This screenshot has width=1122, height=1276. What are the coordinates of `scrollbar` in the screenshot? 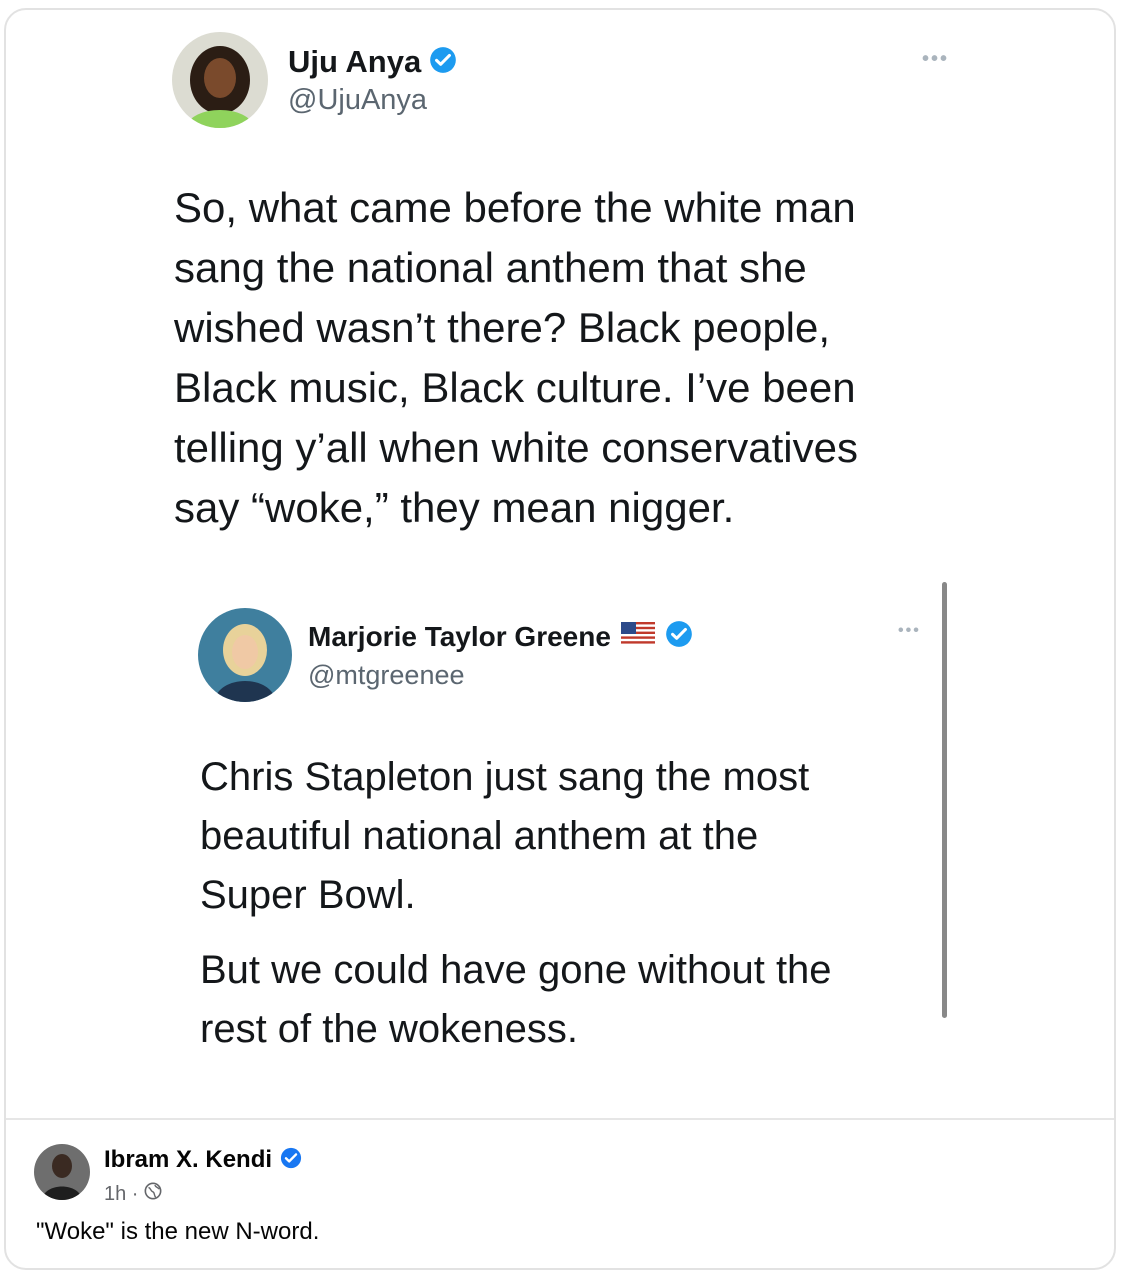 It's located at (944, 800).